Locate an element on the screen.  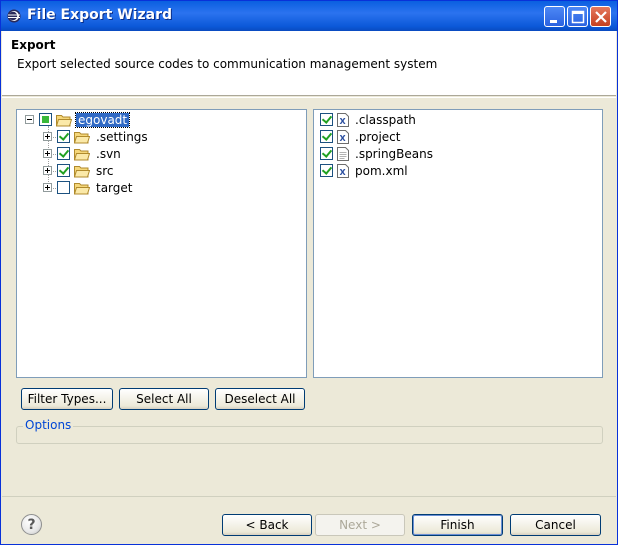
tree-label-src: src is located at coordinates (105, 170).